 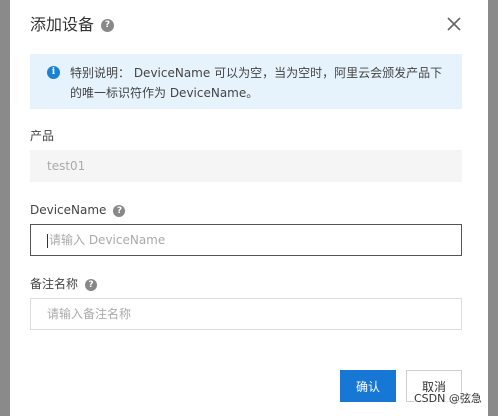 I want to click on dialog-title: 添加设备, so click(x=62, y=24).